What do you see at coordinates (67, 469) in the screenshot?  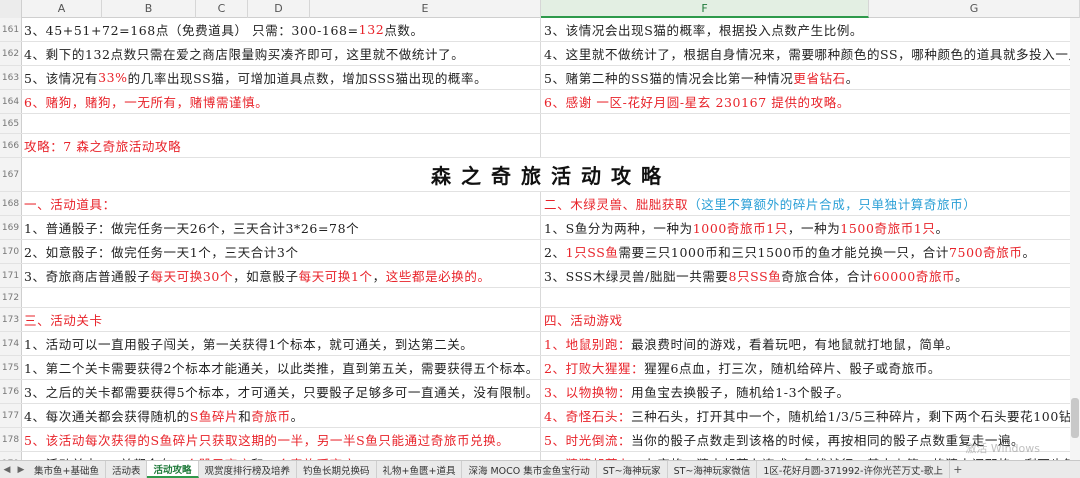 I see `sheet-tab: 集市鱼+基础鱼` at bounding box center [67, 469].